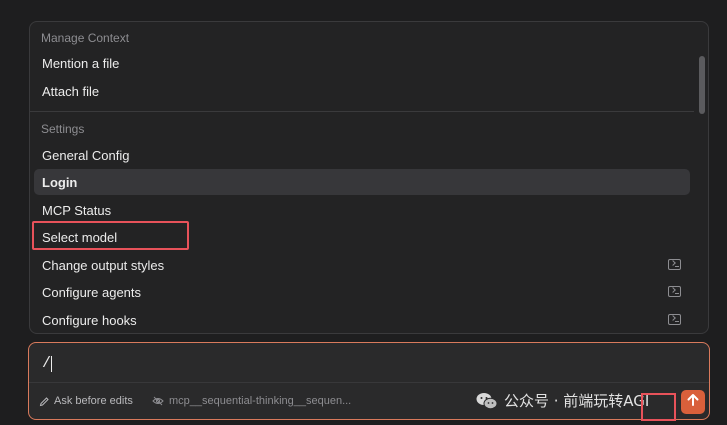  I want to click on menu-scrollbar, so click(702, 85).